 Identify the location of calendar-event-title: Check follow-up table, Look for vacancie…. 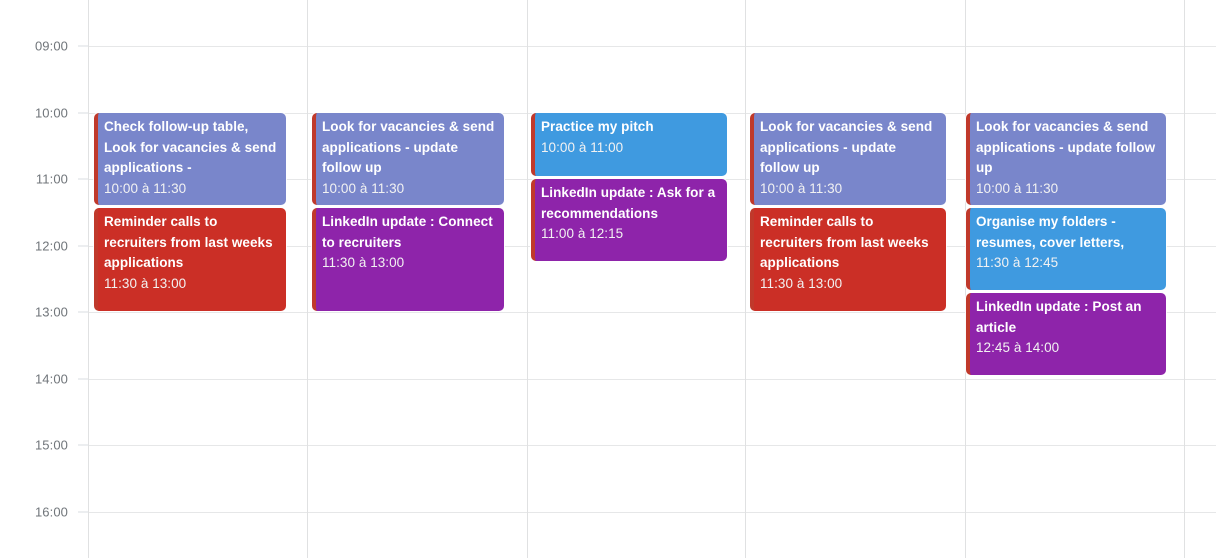
(190, 147).